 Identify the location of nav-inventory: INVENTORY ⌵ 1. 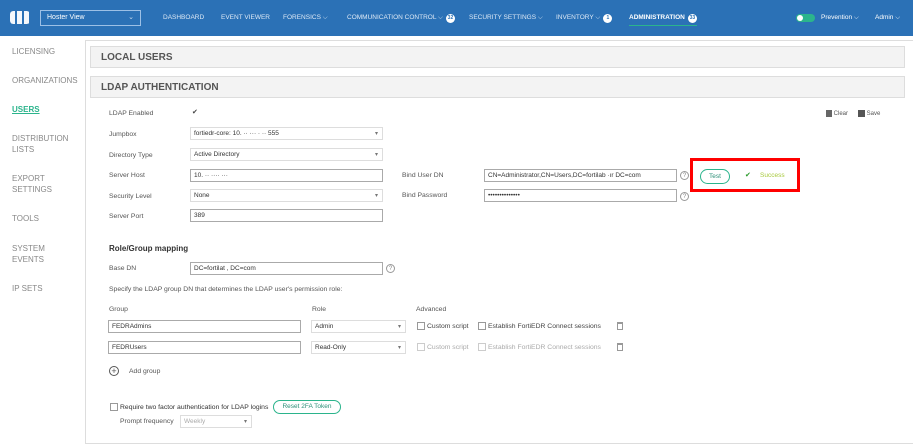
(584, 18).